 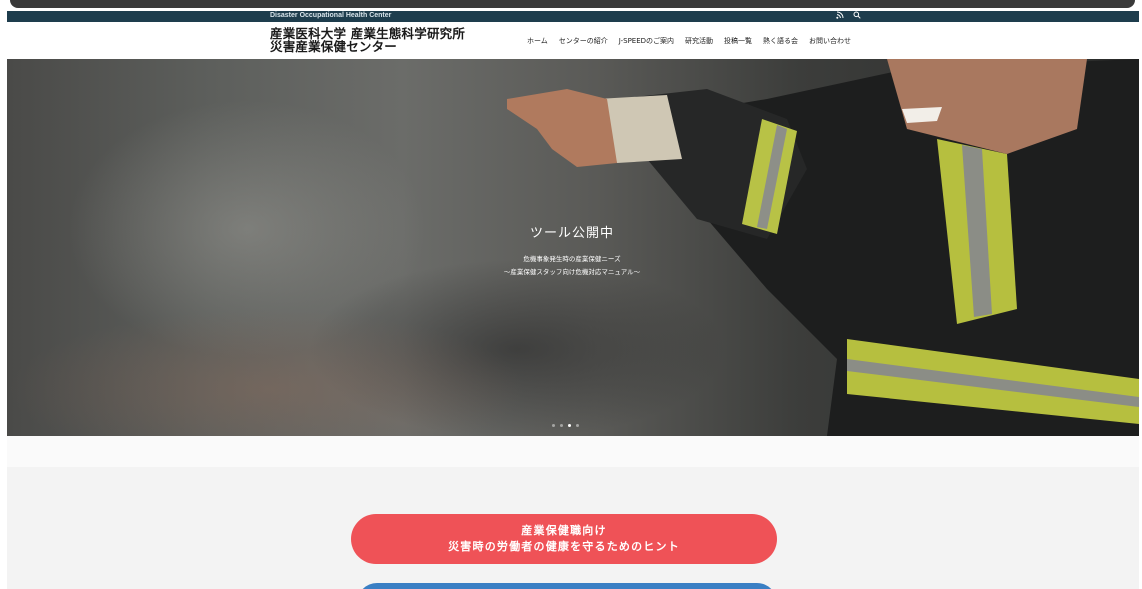 What do you see at coordinates (331, 15) in the screenshot?
I see `site-tagline: Disaster Occupational Health Center` at bounding box center [331, 15].